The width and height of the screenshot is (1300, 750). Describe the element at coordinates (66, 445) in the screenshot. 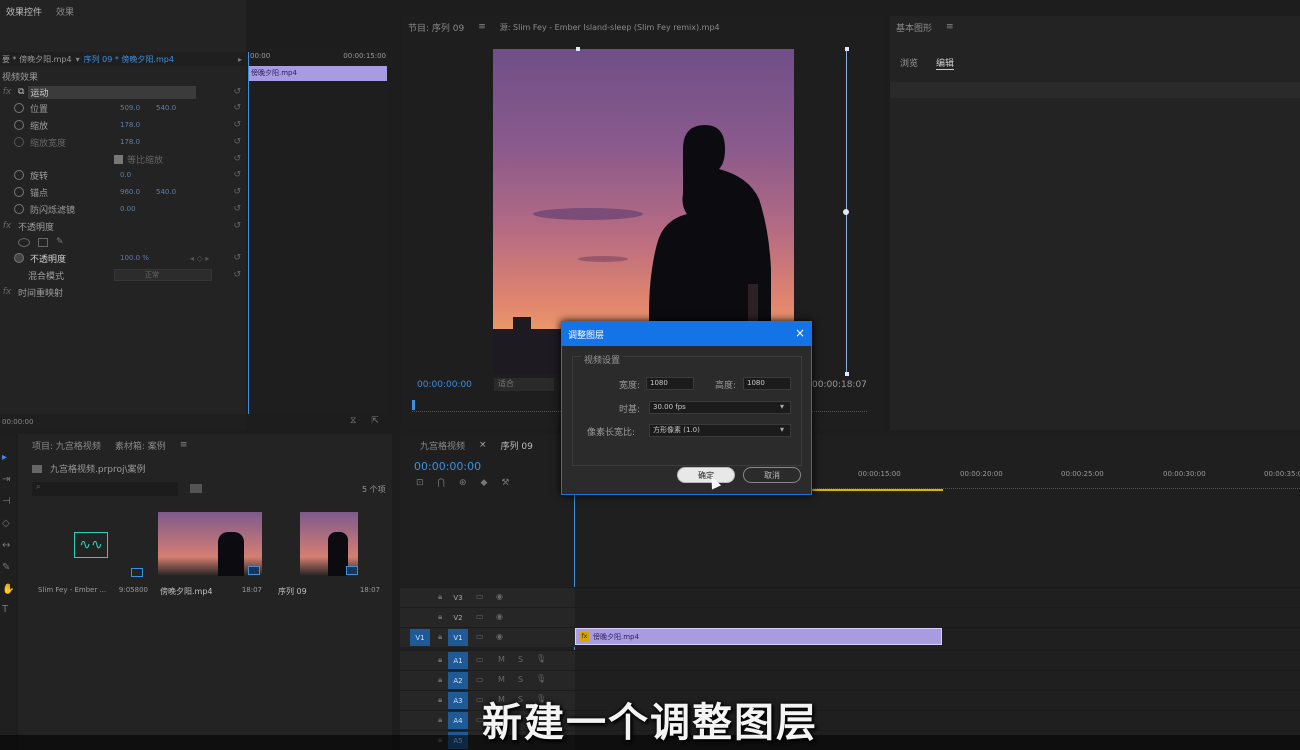

I see `tab-project: 项目: 九宫格视频` at that location.